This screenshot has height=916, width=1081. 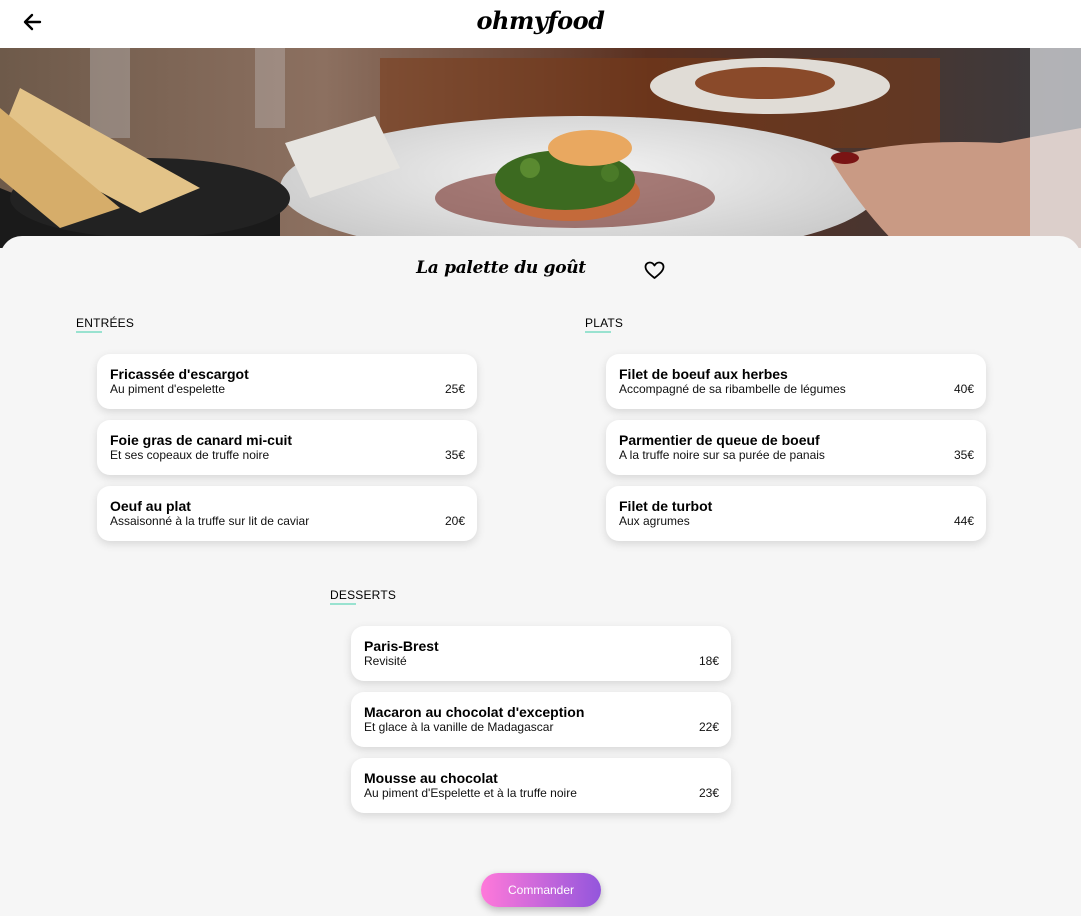 What do you see at coordinates (732, 389) in the screenshot?
I see `dish-description: Accompagné de sa ribambelle de légumes` at bounding box center [732, 389].